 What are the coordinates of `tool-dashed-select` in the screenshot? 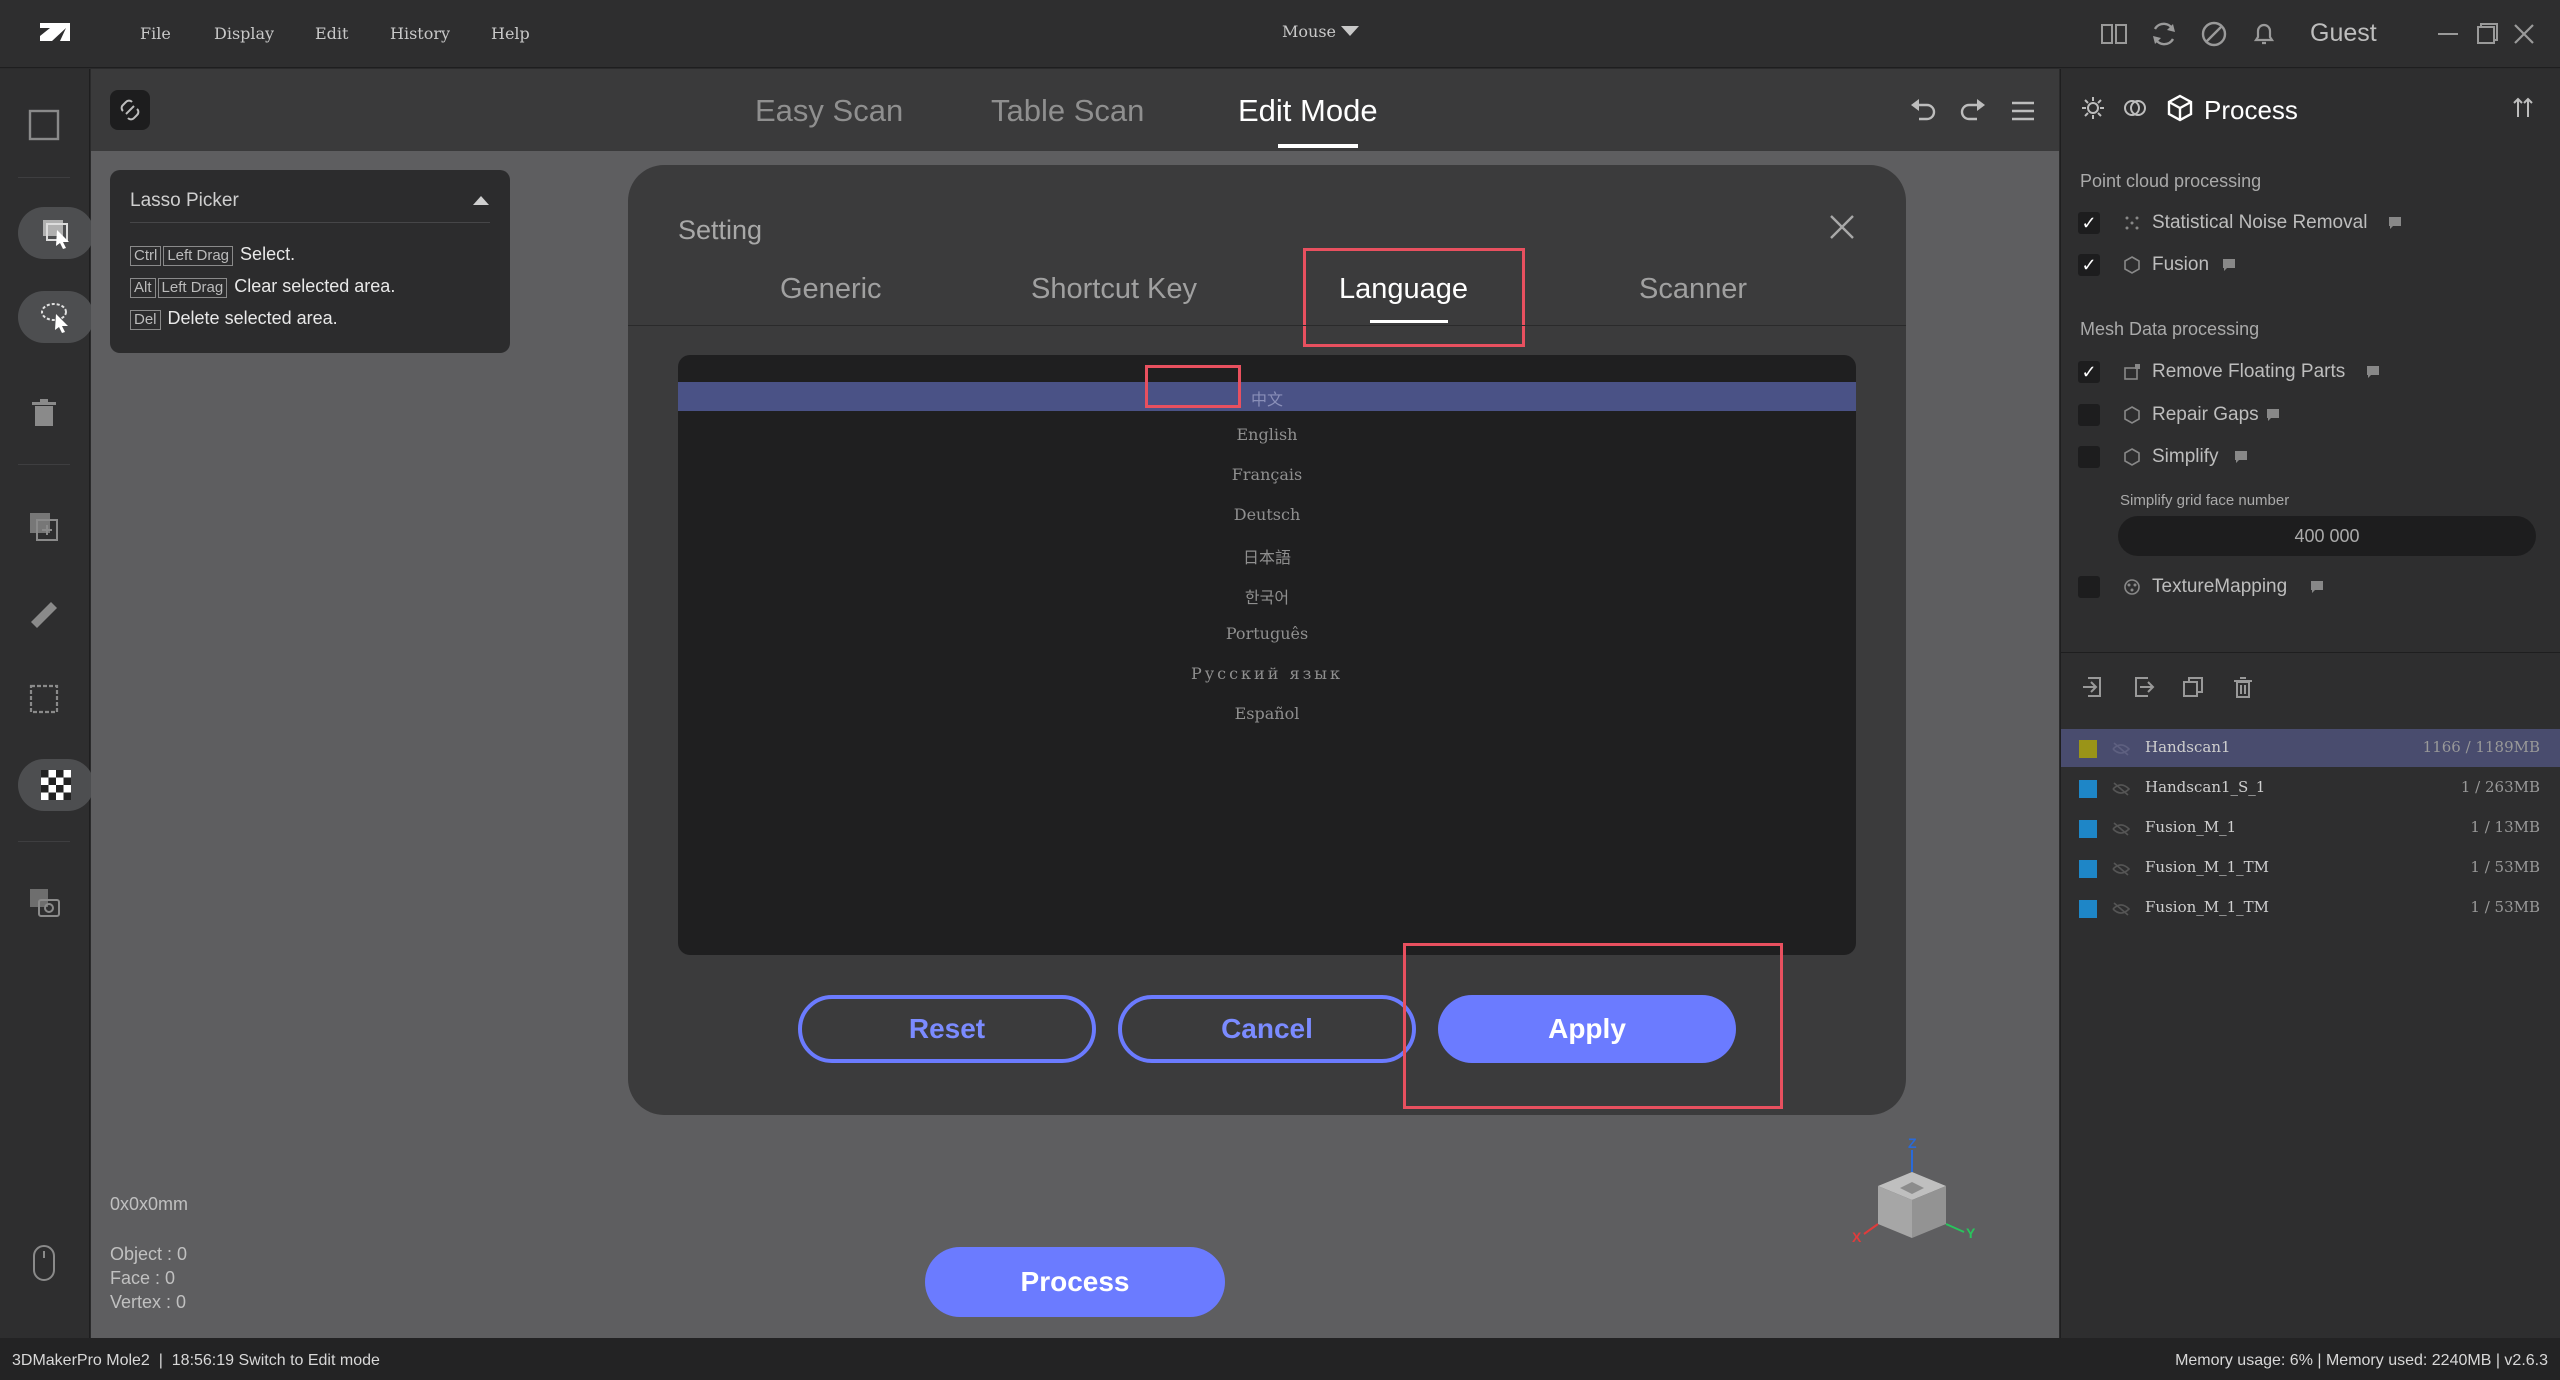 It's located at (44, 699).